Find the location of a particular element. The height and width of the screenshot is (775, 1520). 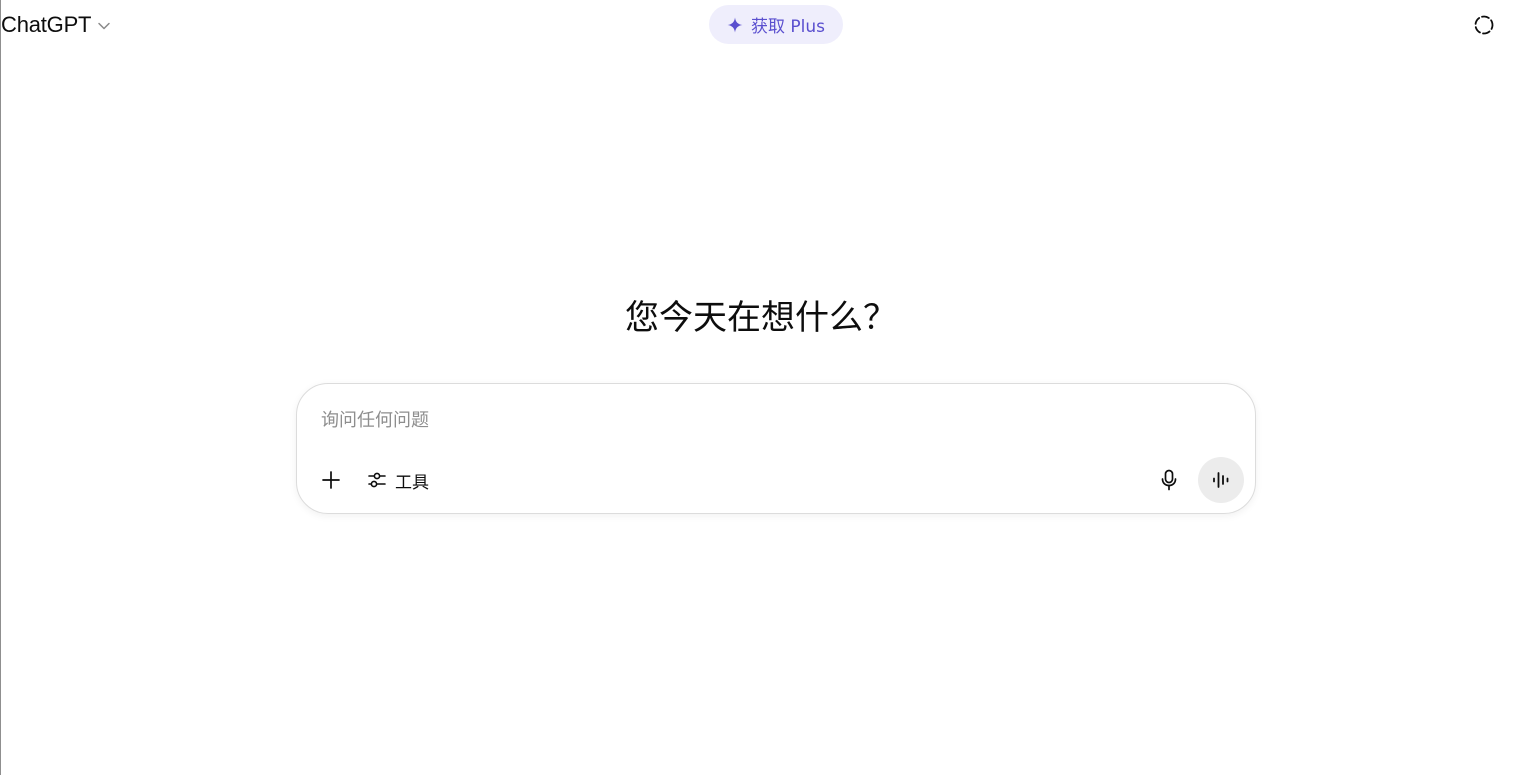

dashed-circle-icon is located at coordinates (1484, 25).